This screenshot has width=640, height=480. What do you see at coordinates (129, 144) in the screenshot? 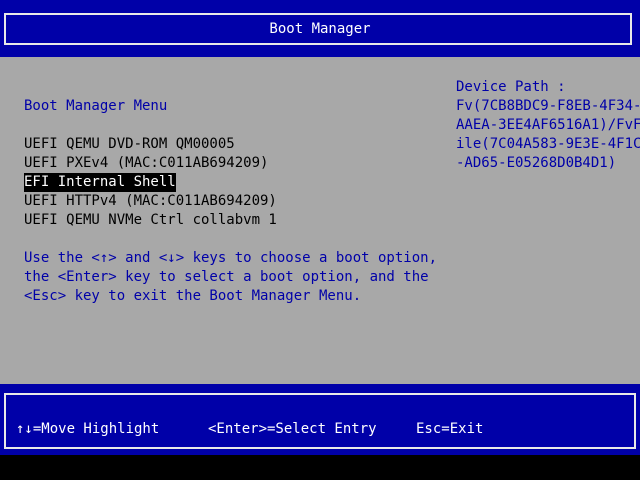
I see `boot-option-dvd-rom: UEFI QEMU DVD-ROM QM00005` at bounding box center [129, 144].